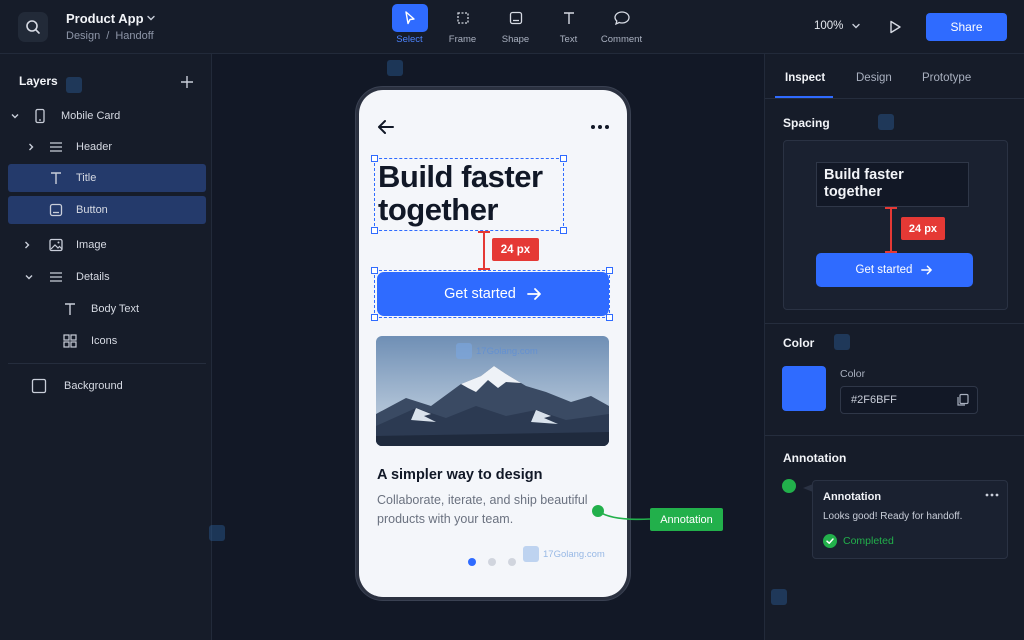 The width and height of the screenshot is (1024, 640). I want to click on search-button, so click(33, 27).